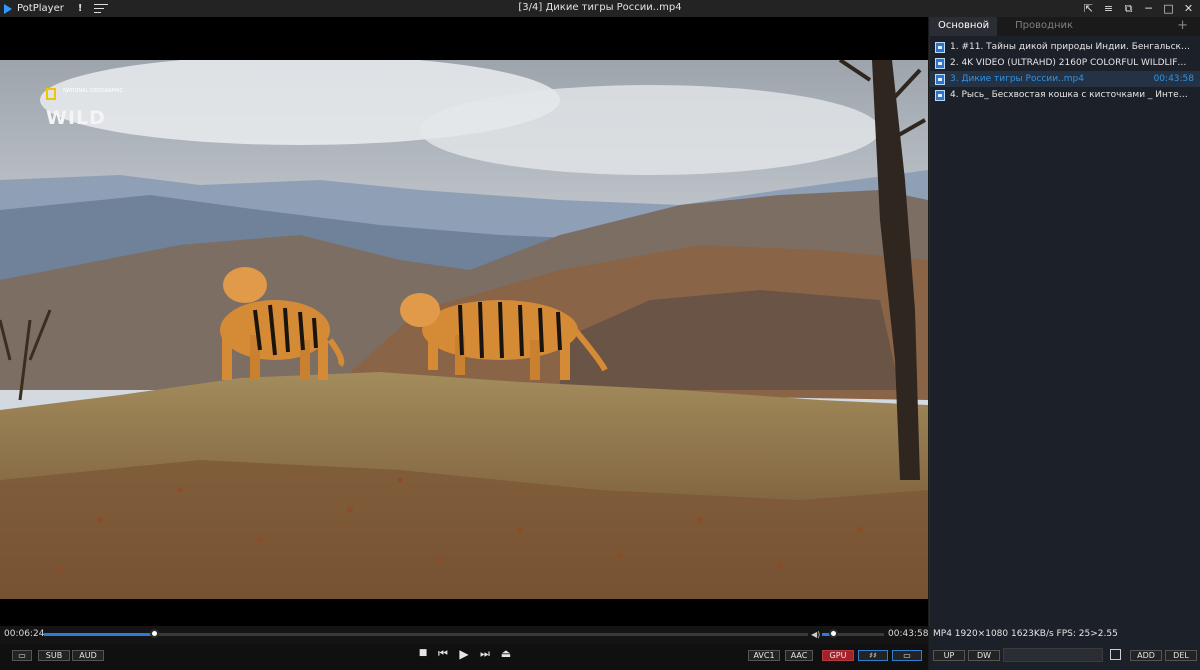 The image size is (1200, 670). I want to click on window-controls: ⇱ ≡ ⧉ ─ □ ✕, so click(1138, 8).